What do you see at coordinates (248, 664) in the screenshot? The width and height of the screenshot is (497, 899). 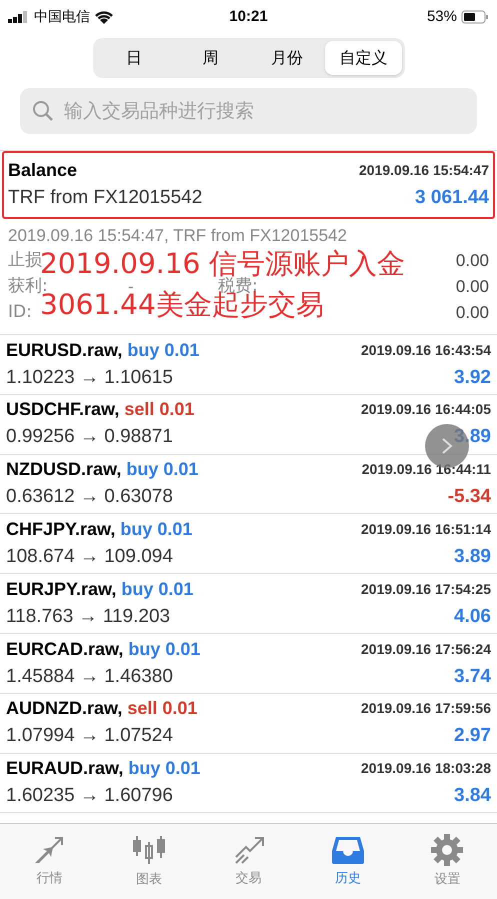 I see `trade-row: EURCAD.raw, buy 0.01 2019.09.16 17:56:24 1.45884 → 1.46380 3.74` at bounding box center [248, 664].